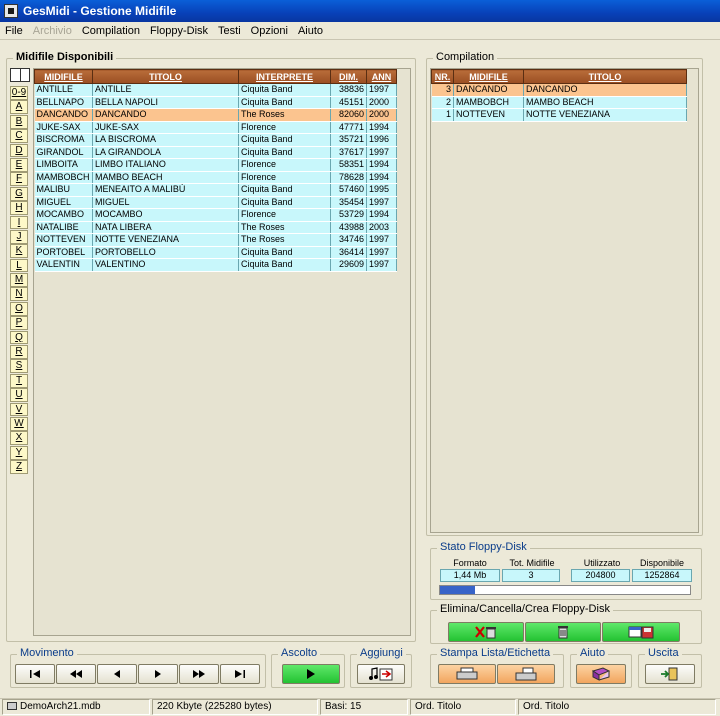  I want to click on cell-midifile: JUKE-SAX, so click(63, 127).